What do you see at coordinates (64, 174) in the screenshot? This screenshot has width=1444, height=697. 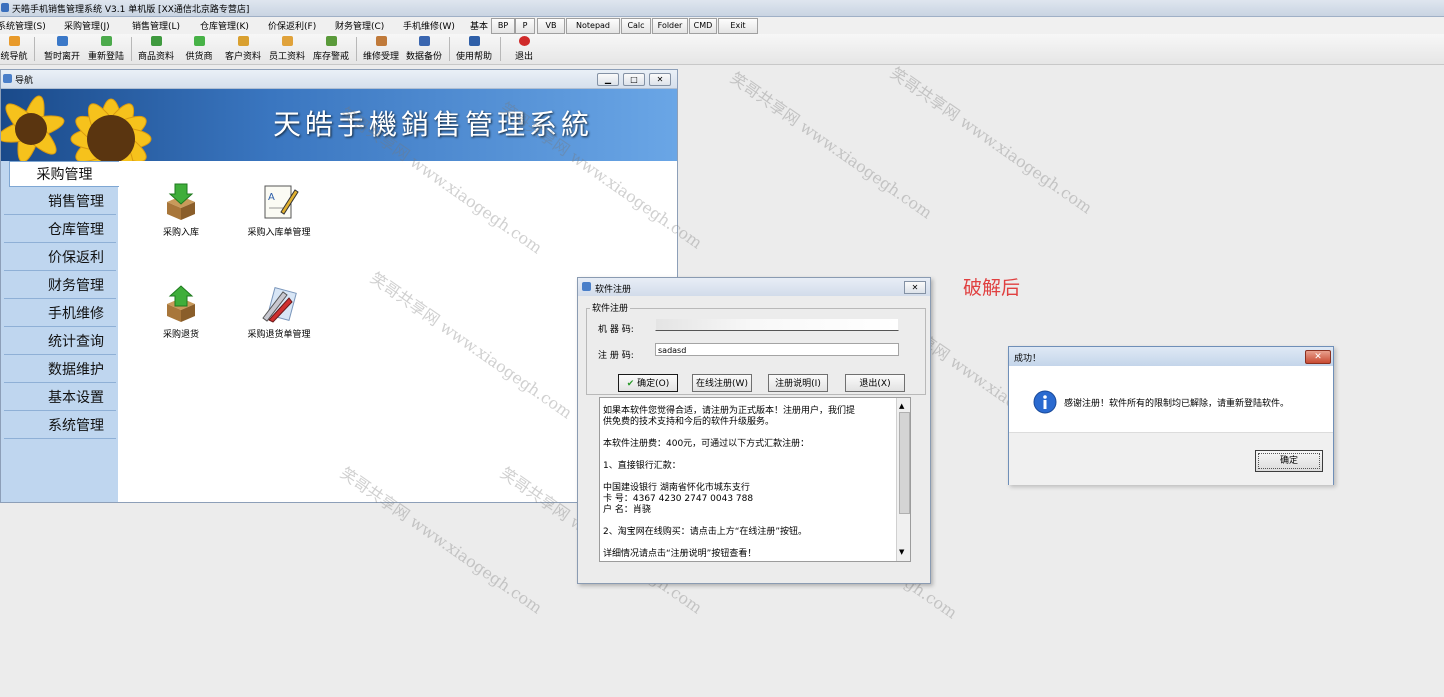 I see `sidebar-item-purchase: 采购管理` at bounding box center [64, 174].